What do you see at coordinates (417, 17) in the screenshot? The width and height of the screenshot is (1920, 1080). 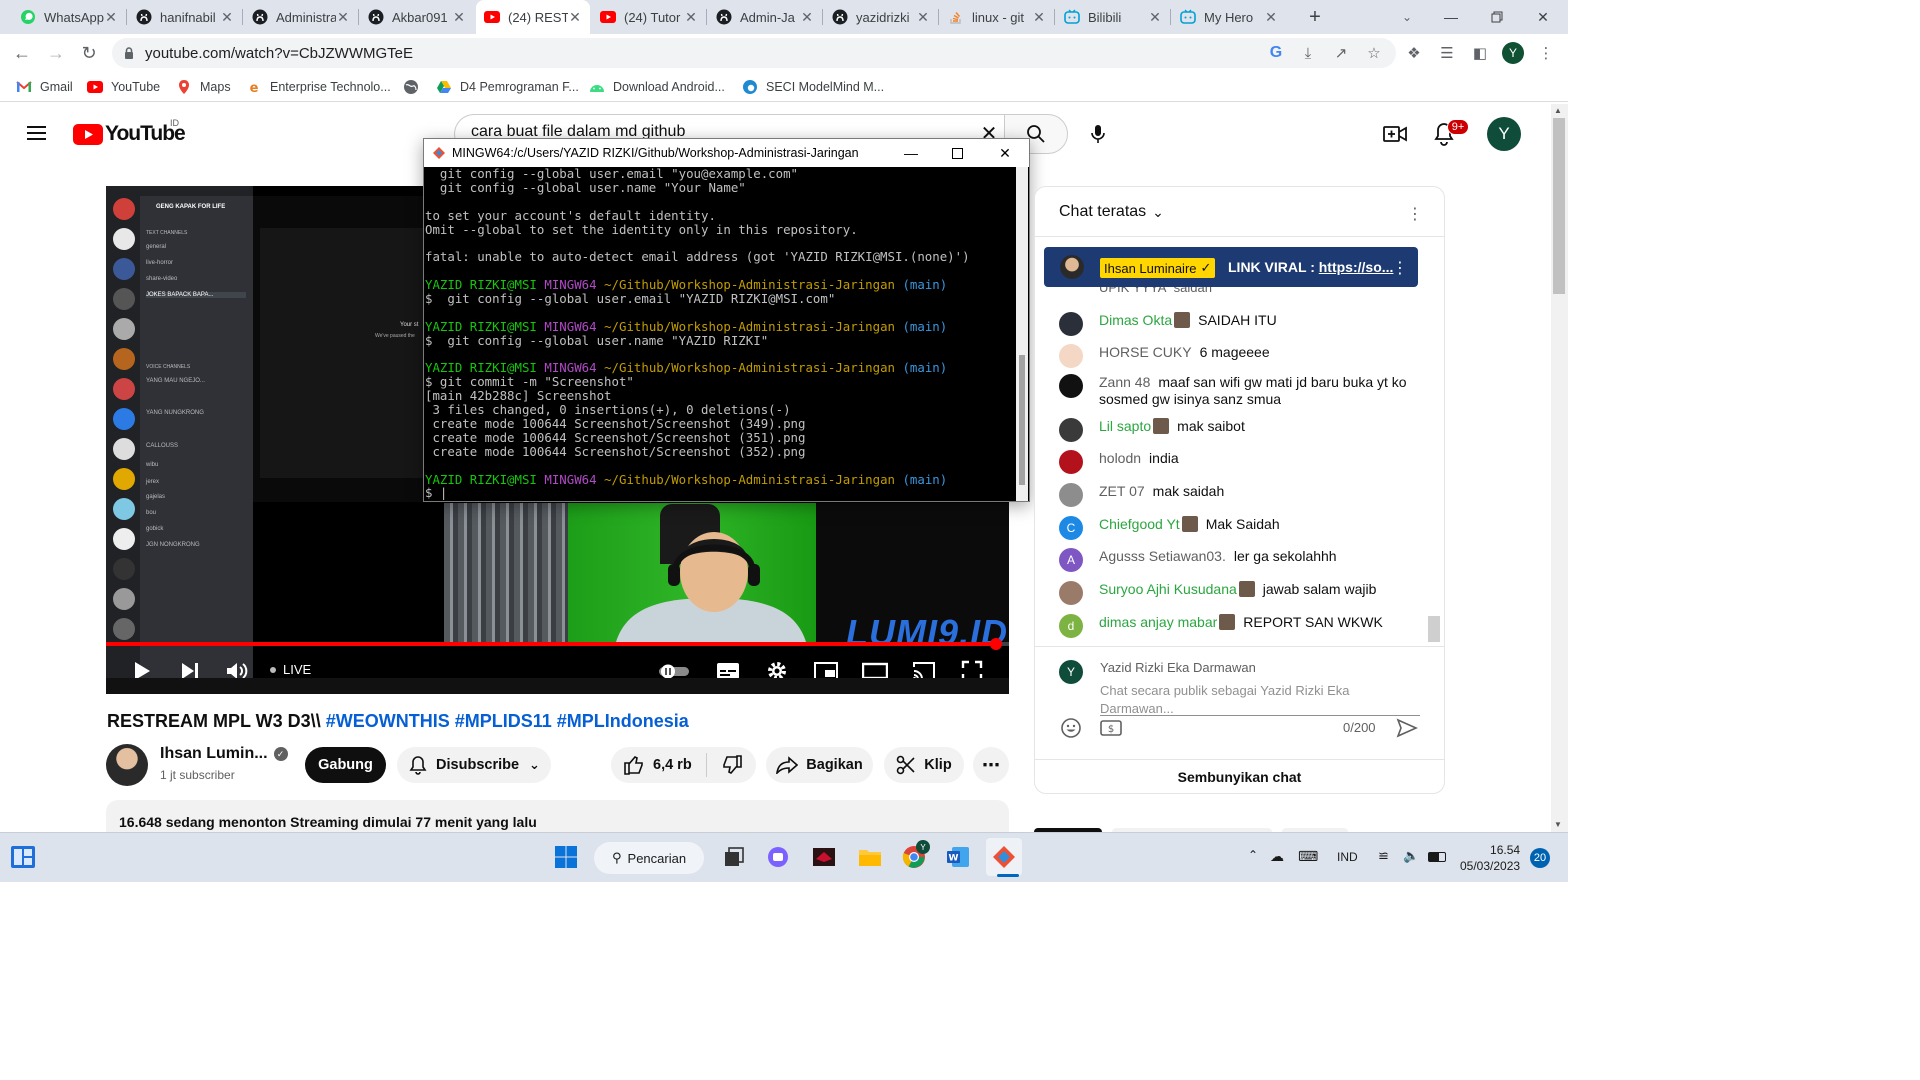 I see `tab-4: Akbar091 ✕` at bounding box center [417, 17].